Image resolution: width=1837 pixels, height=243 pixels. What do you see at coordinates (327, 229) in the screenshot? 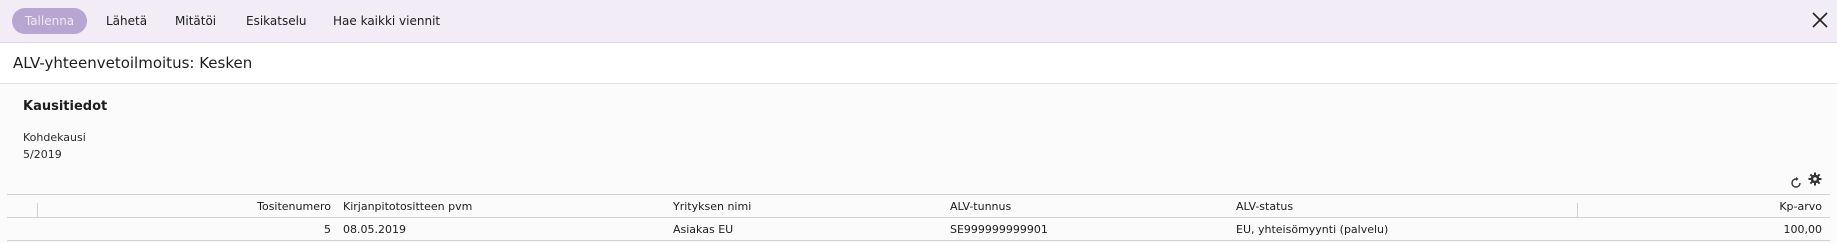
I see `cell-voucher-number: 5` at bounding box center [327, 229].